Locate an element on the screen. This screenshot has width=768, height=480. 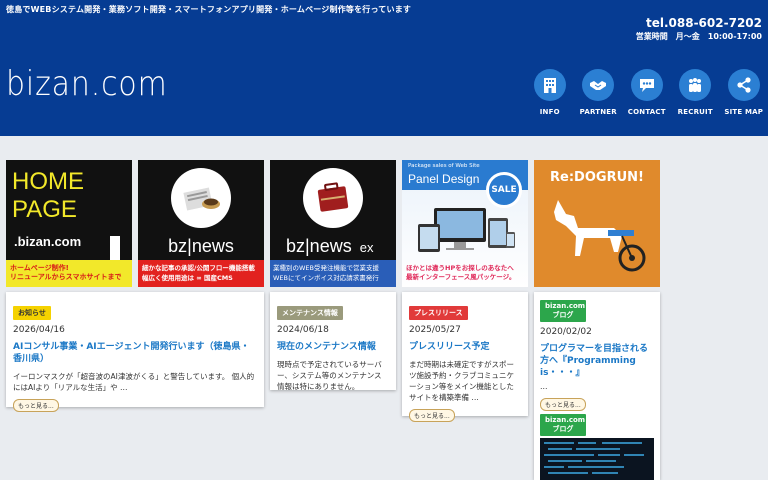
sale-badge: SALE is located at coordinates (504, 190).